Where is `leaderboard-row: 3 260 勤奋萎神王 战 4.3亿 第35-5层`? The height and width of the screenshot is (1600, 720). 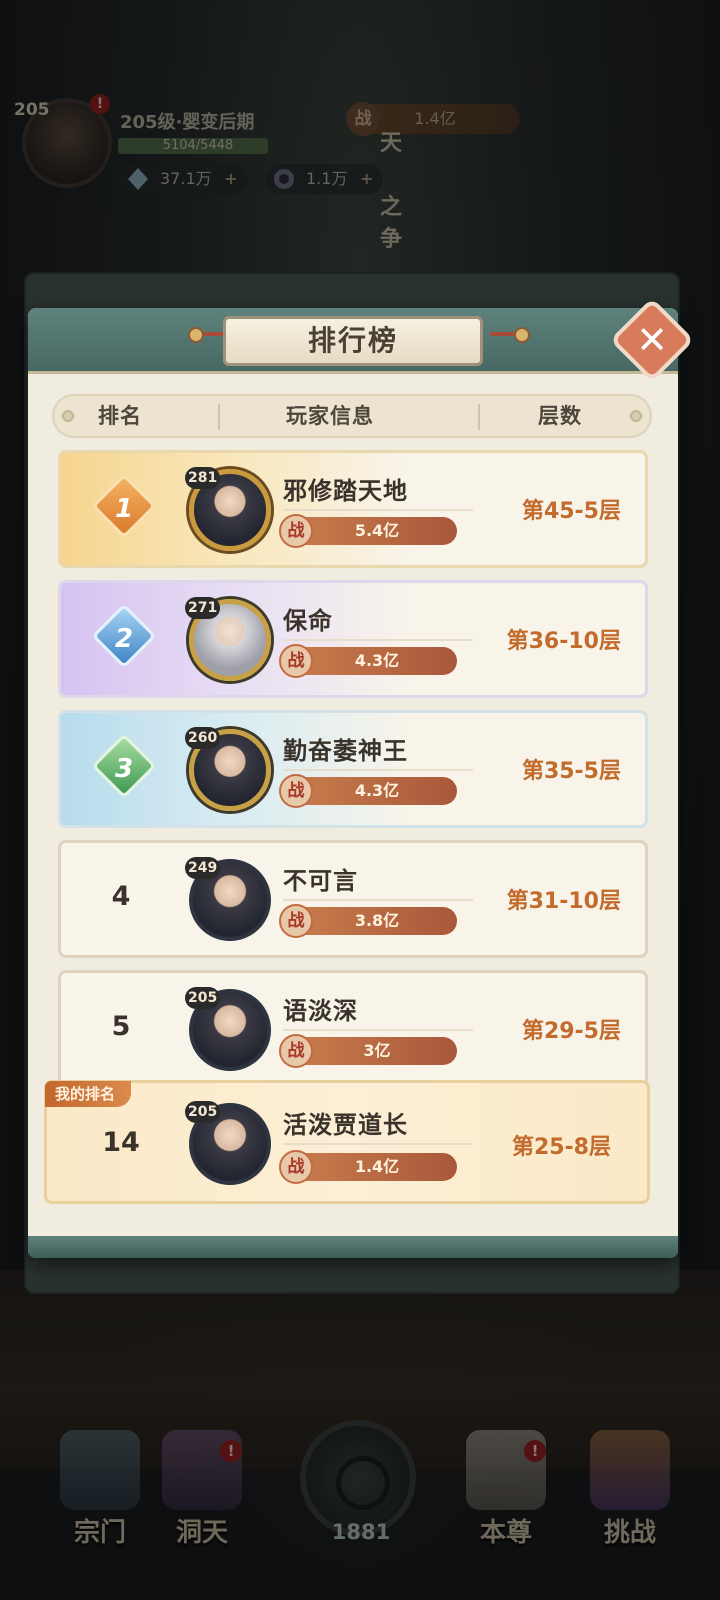 leaderboard-row: 3 260 勤奋萎神王 战 4.3亿 第35-5层 is located at coordinates (353, 769).